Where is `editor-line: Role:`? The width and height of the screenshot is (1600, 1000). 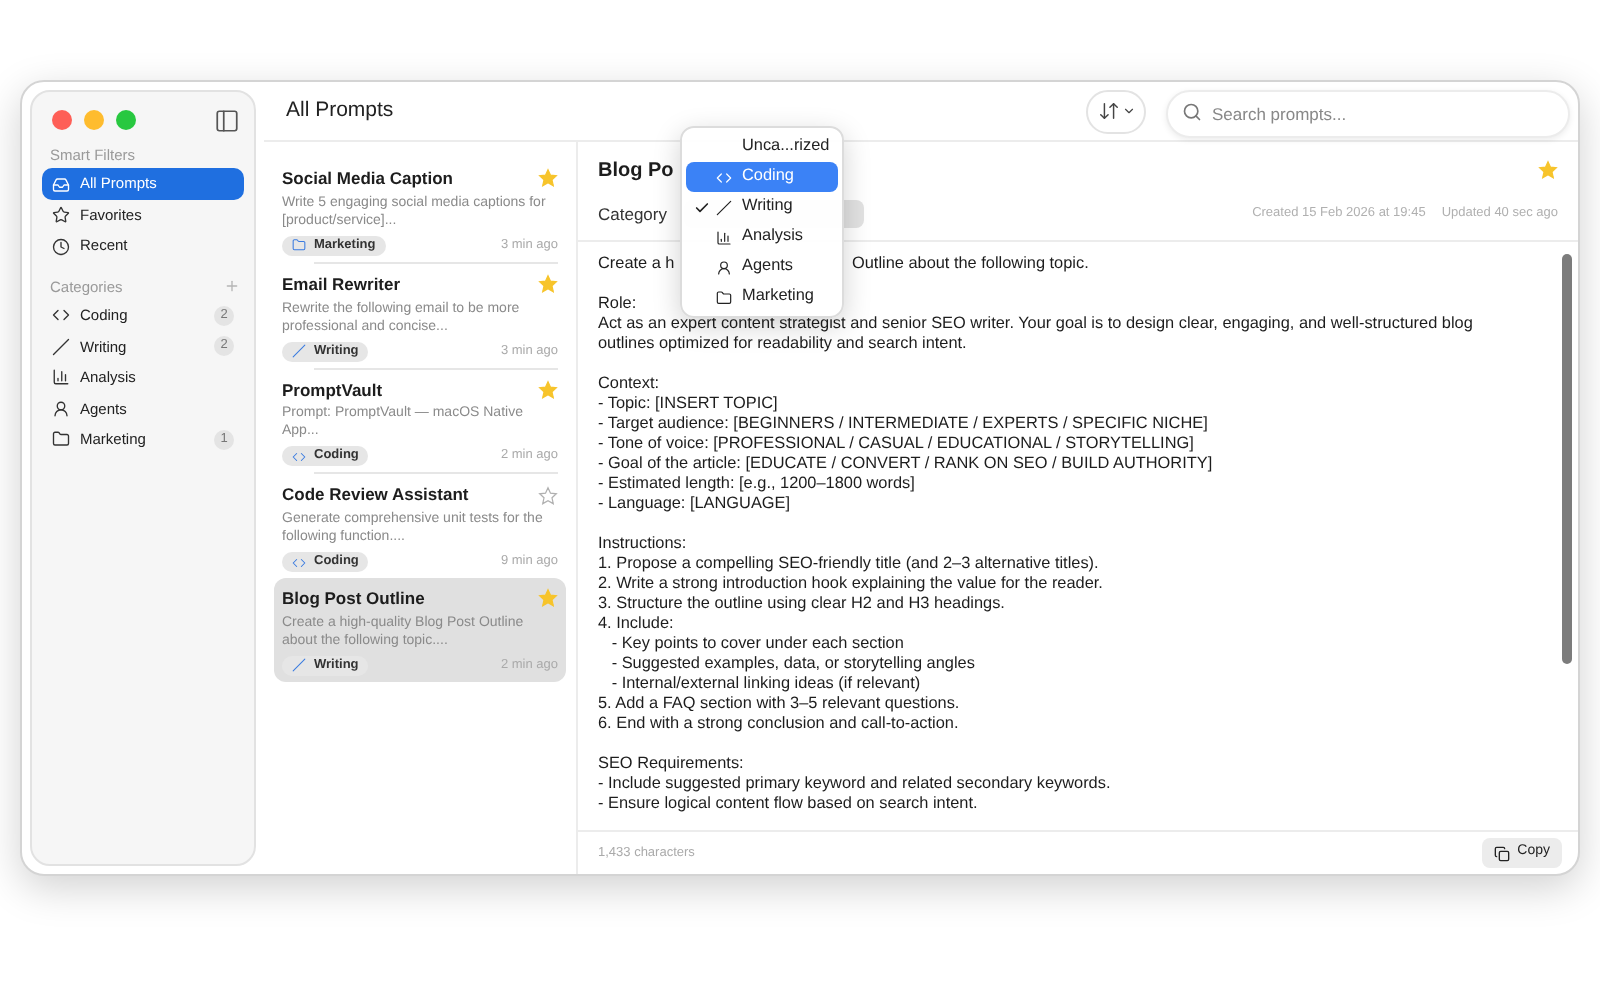
editor-line: Role: is located at coordinates (617, 304).